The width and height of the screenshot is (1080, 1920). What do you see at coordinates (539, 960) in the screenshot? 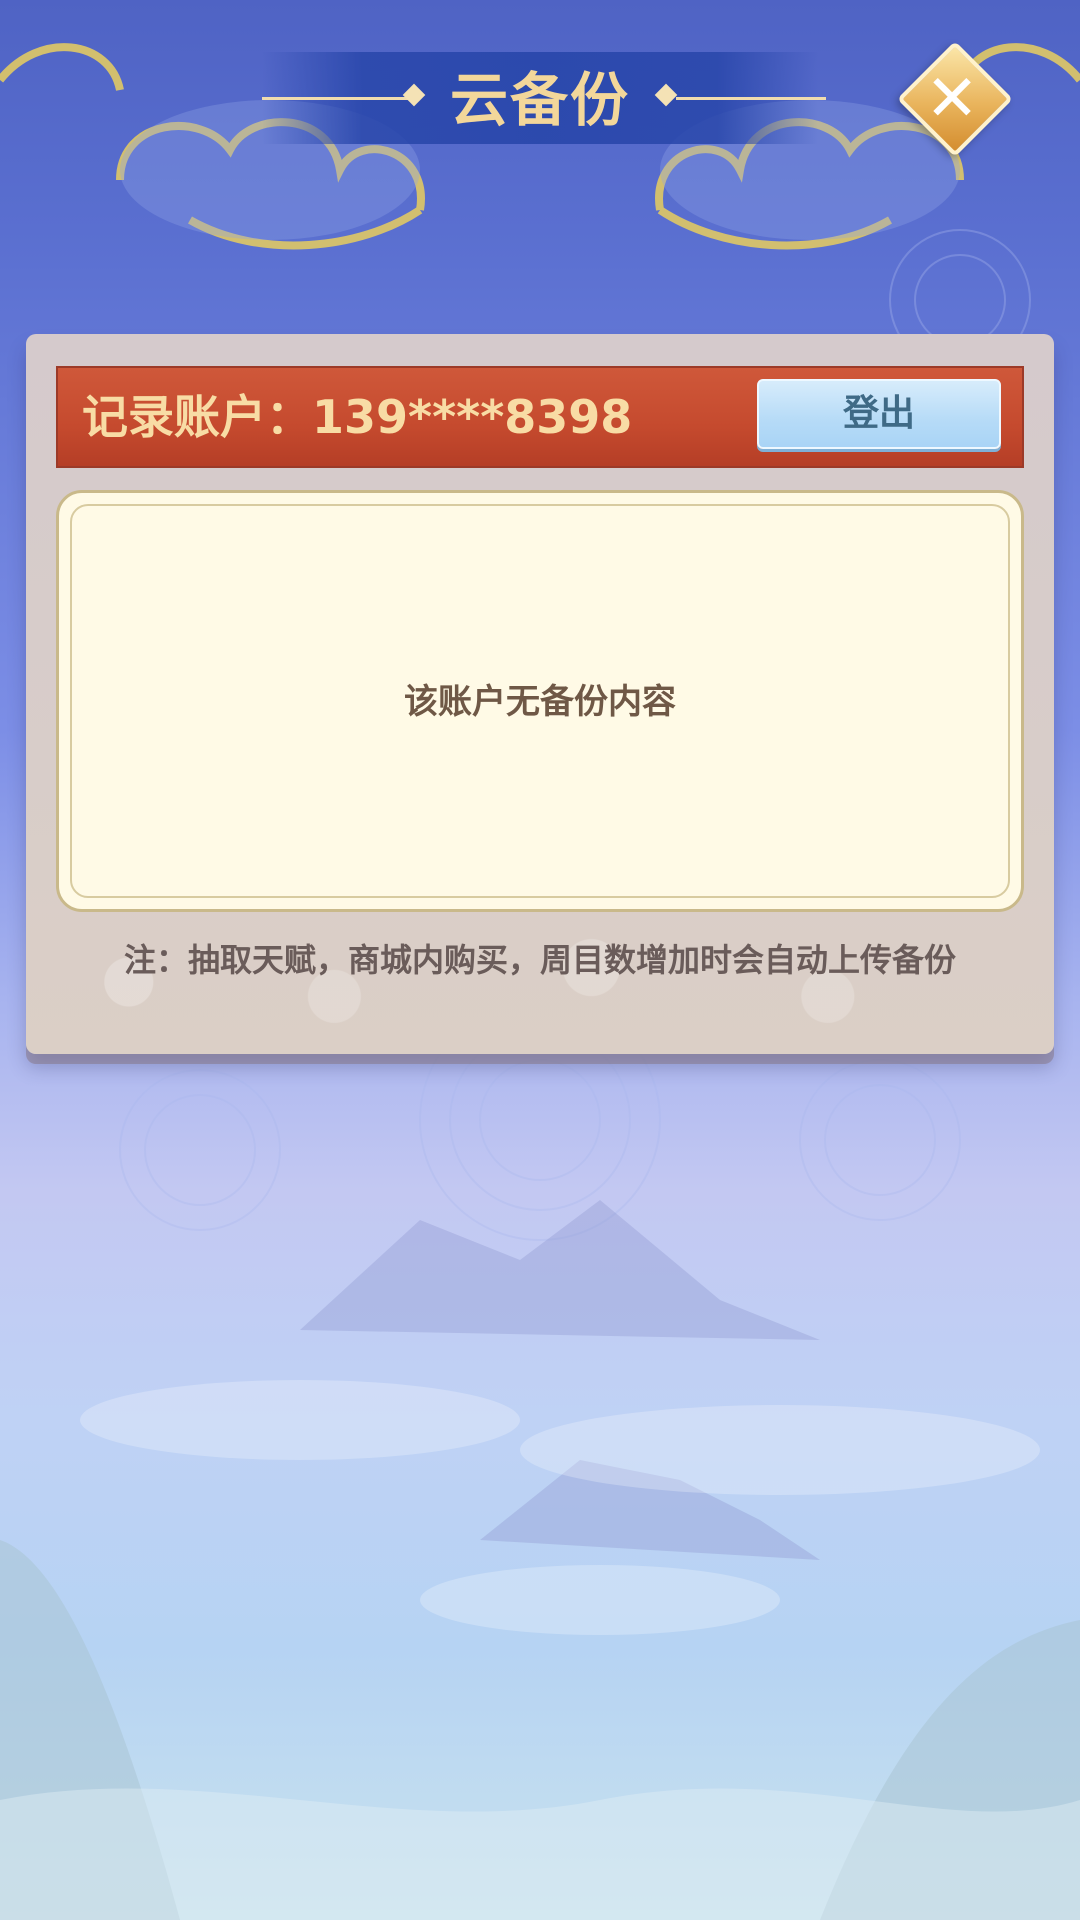
I see `backup-note: 注：抽取天赋，商城内购买，周目数增加时会自动上传备份` at bounding box center [539, 960].